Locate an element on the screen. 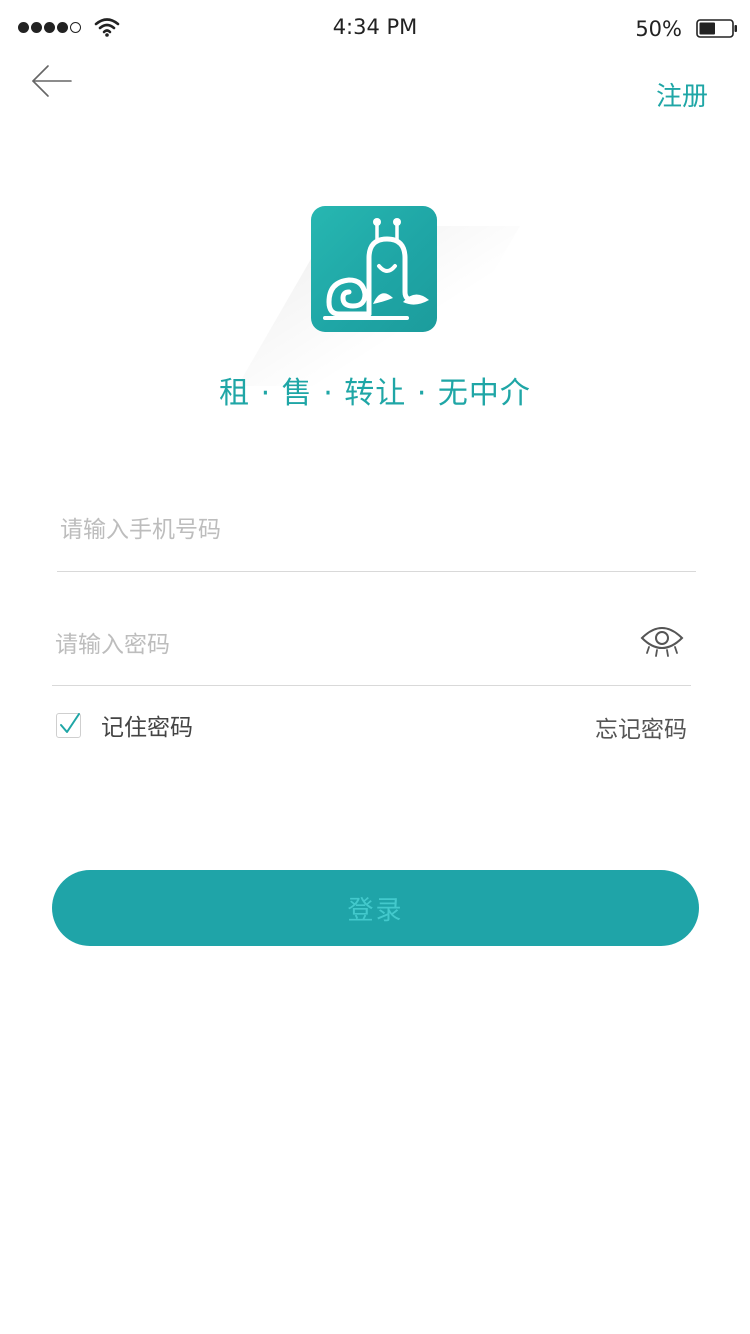 The image size is (750, 1334). back-button is located at coordinates (53, 81).